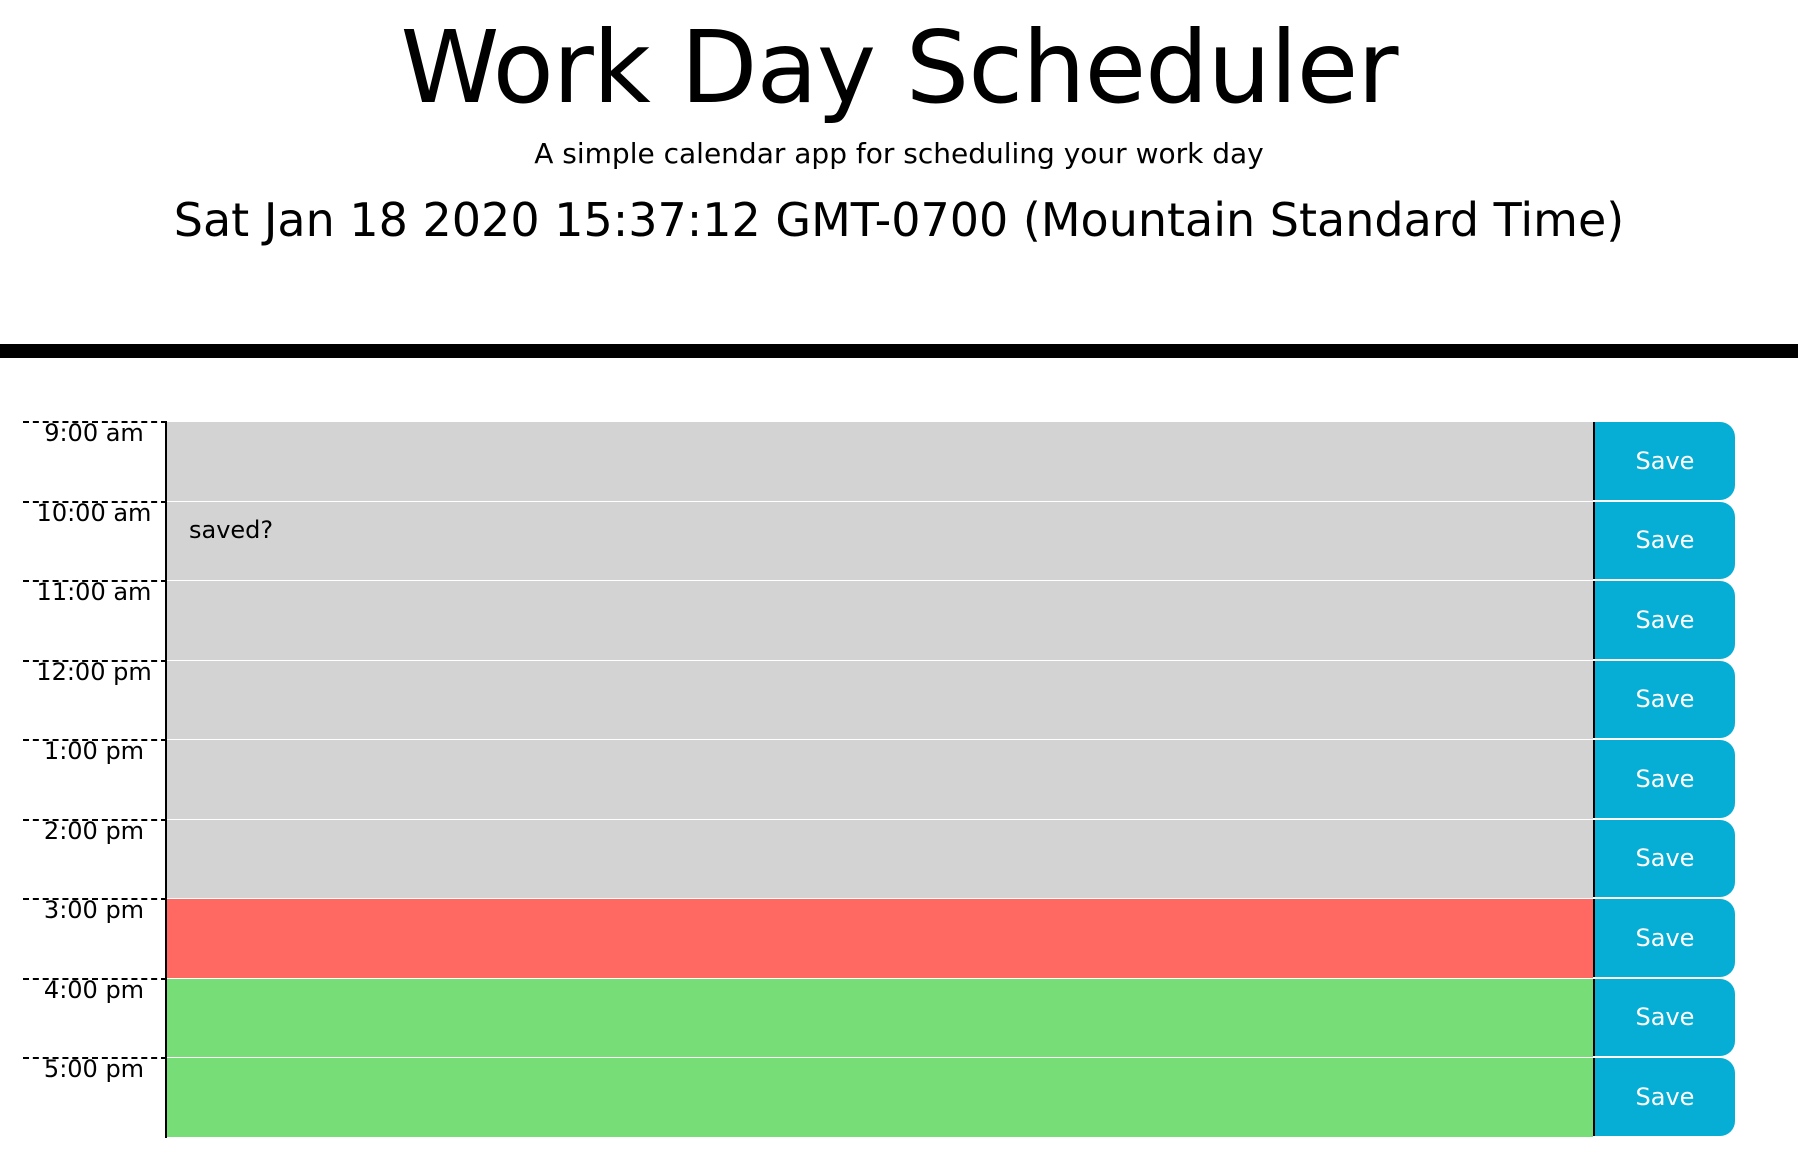 This screenshot has width=1798, height=1168. What do you see at coordinates (95, 620) in the screenshot?
I see `hour-label: 11:00 am` at bounding box center [95, 620].